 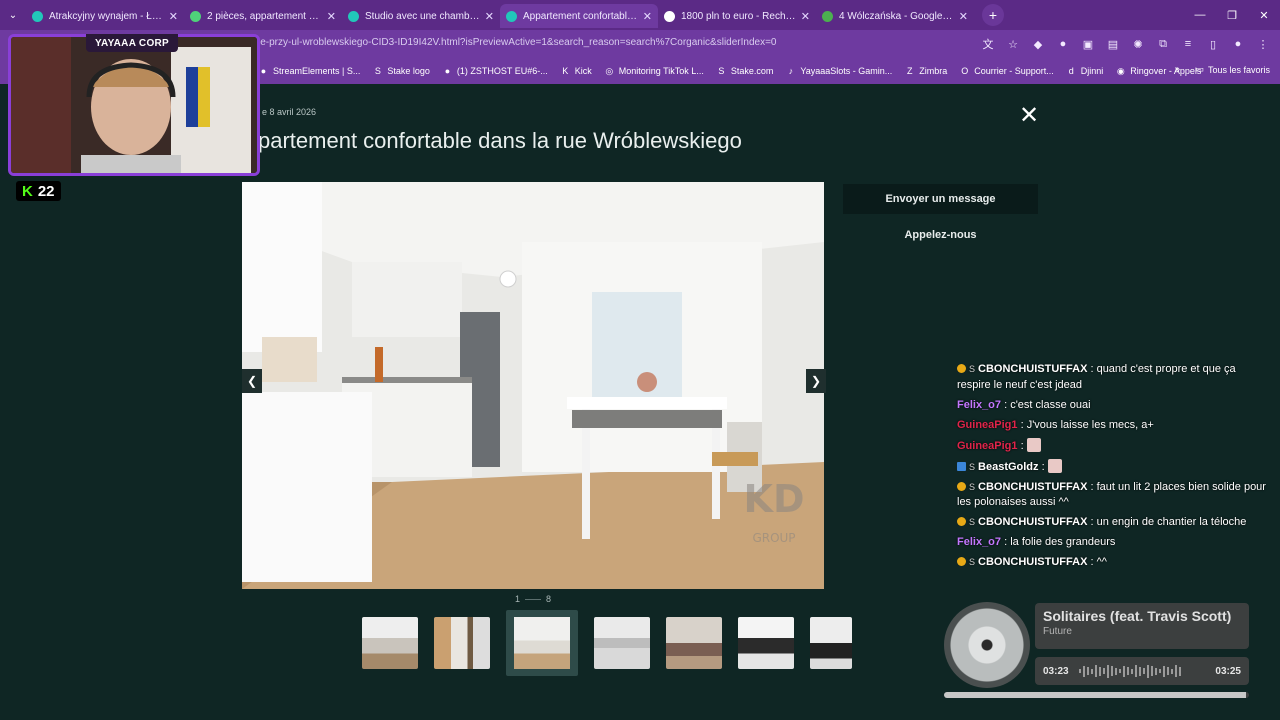 I want to click on tab-search-icon: ⌄, so click(x=13, y=15).